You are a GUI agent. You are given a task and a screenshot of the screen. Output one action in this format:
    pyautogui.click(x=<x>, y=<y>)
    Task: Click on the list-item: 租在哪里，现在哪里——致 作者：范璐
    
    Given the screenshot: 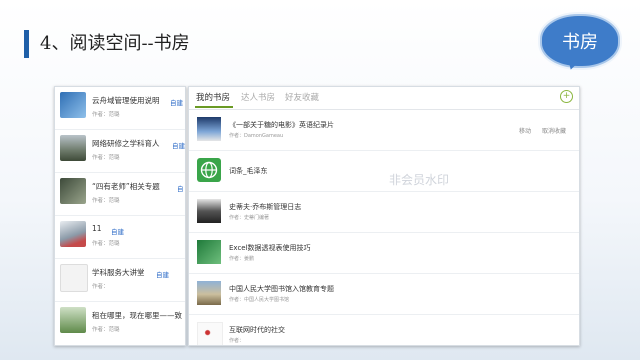 What is the action you would take?
    pyautogui.click(x=120, y=323)
    